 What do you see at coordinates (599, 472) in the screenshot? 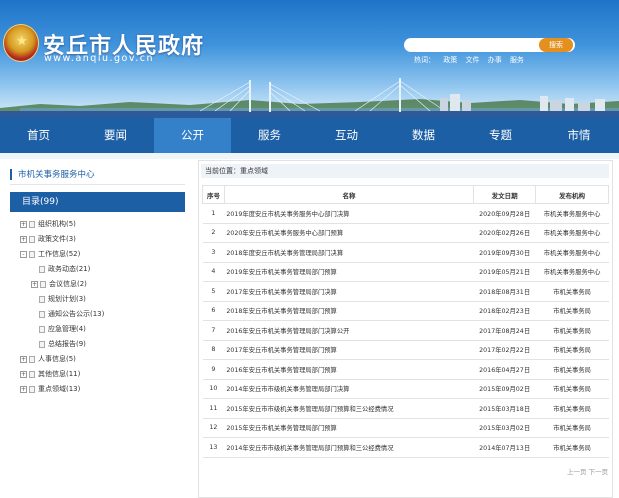
I see `next-page-link: 下一页` at bounding box center [599, 472].